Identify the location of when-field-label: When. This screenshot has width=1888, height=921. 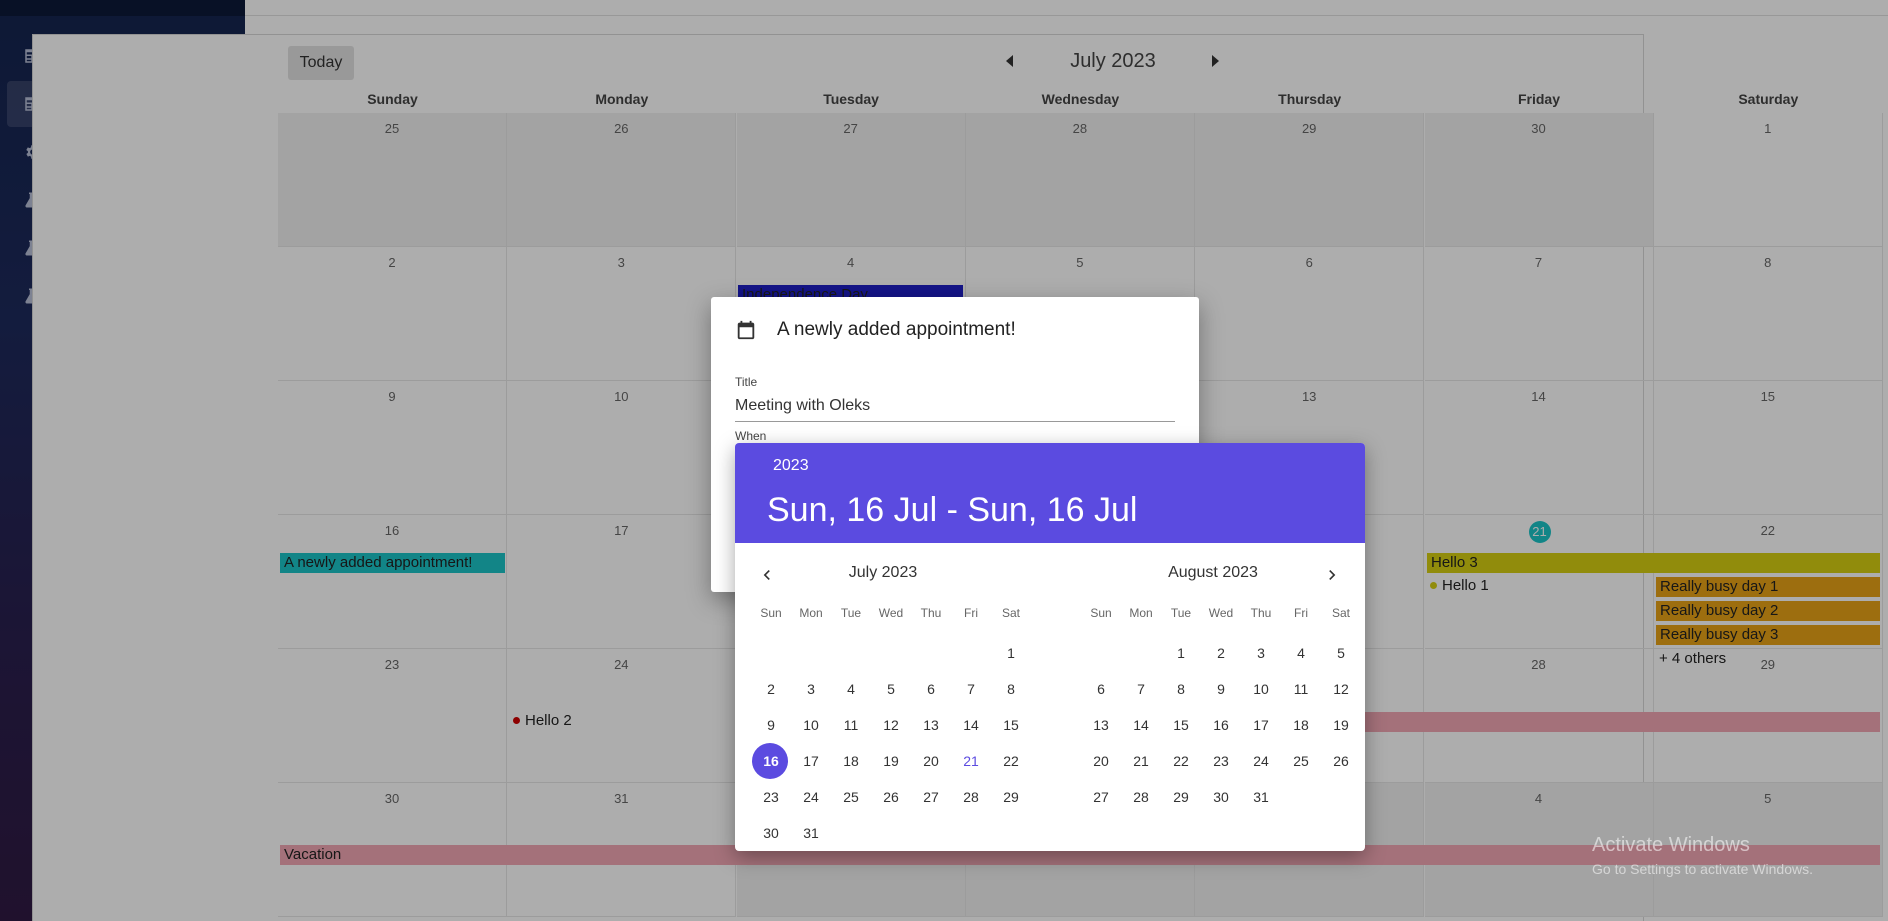
(751, 436).